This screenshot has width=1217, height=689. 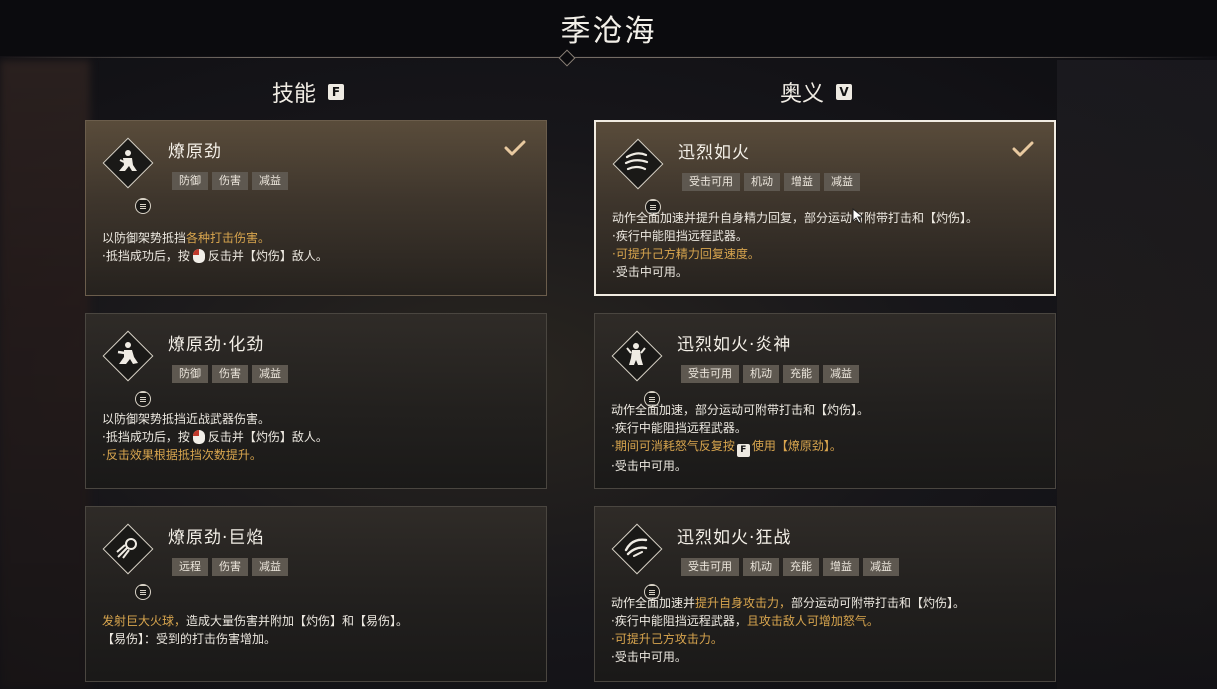 What do you see at coordinates (686, 254) in the screenshot?
I see `desc-highlight: ·可提升己方精力回复速度。` at bounding box center [686, 254].